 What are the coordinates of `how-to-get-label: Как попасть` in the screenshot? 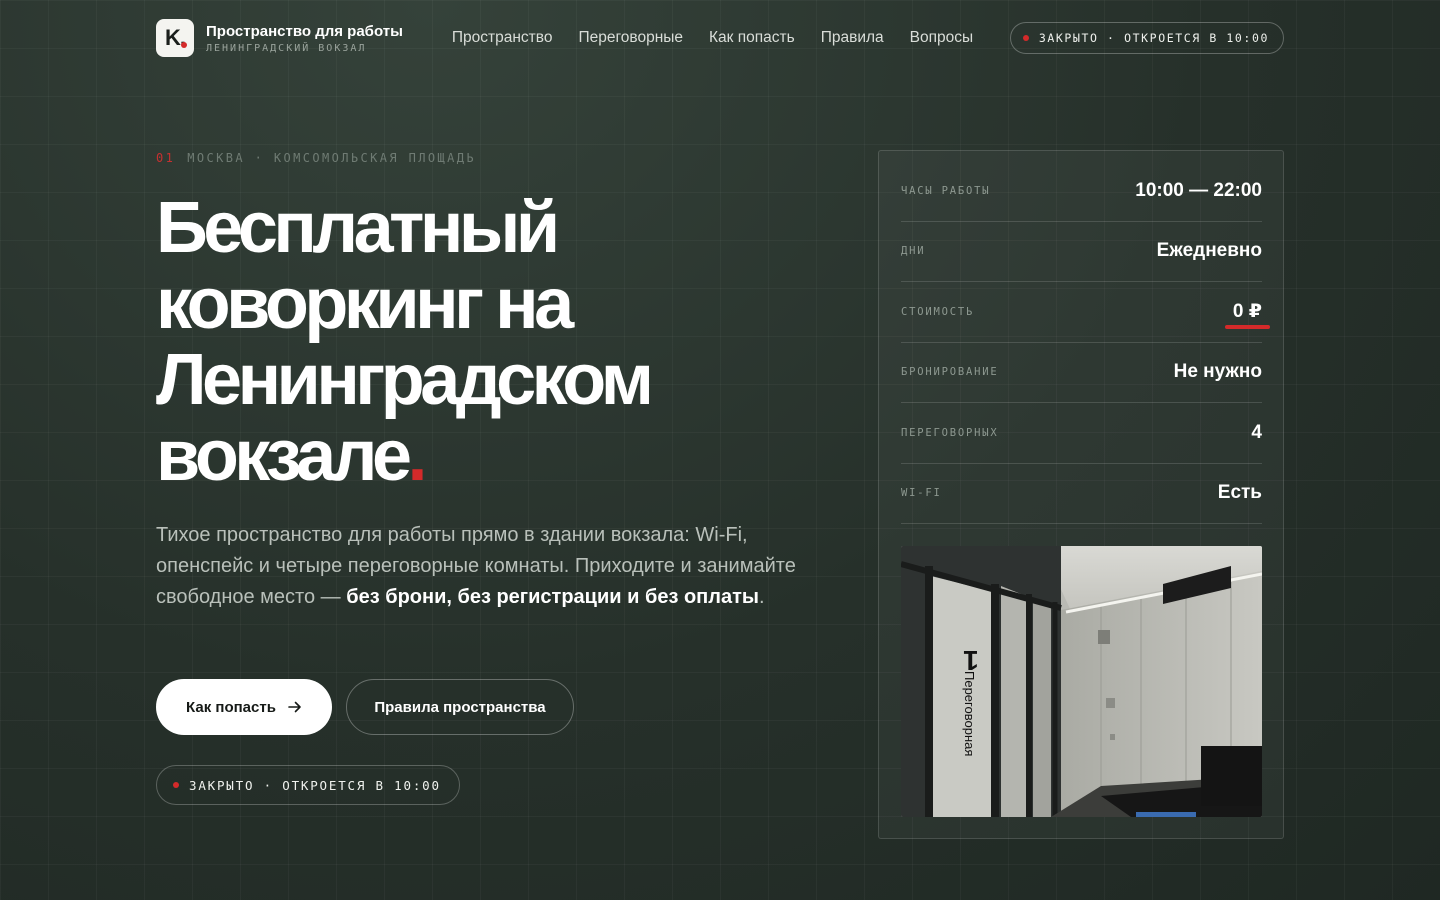 It's located at (231, 707).